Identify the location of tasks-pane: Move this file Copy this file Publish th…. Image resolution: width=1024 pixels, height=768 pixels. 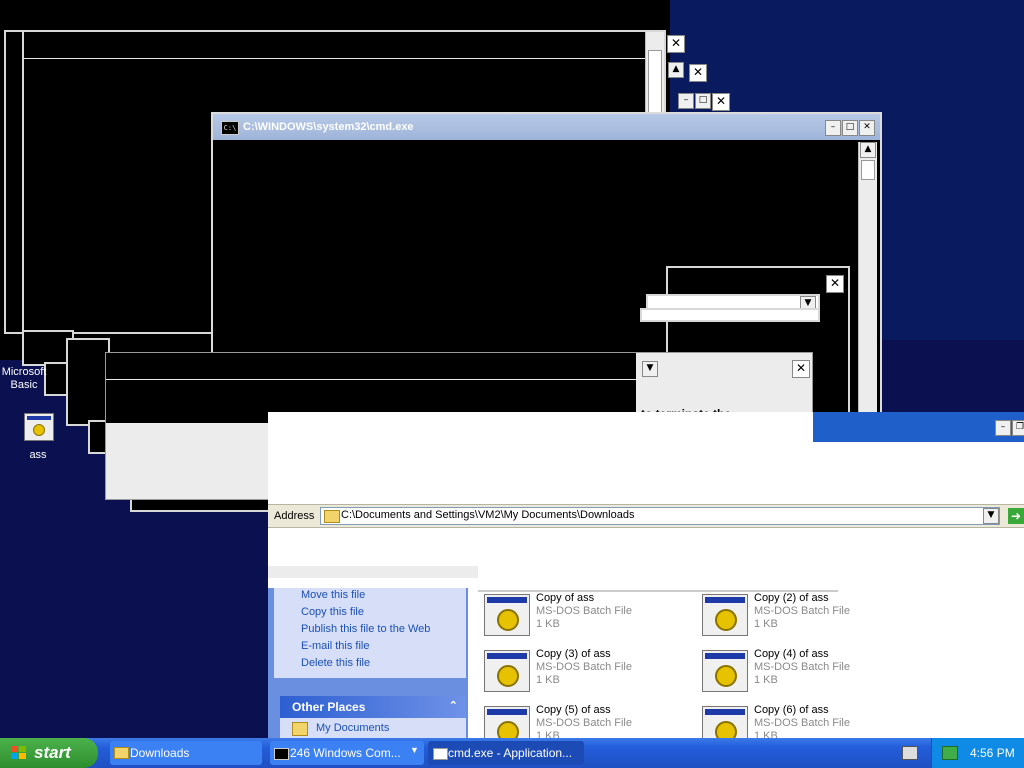
(368, 668).